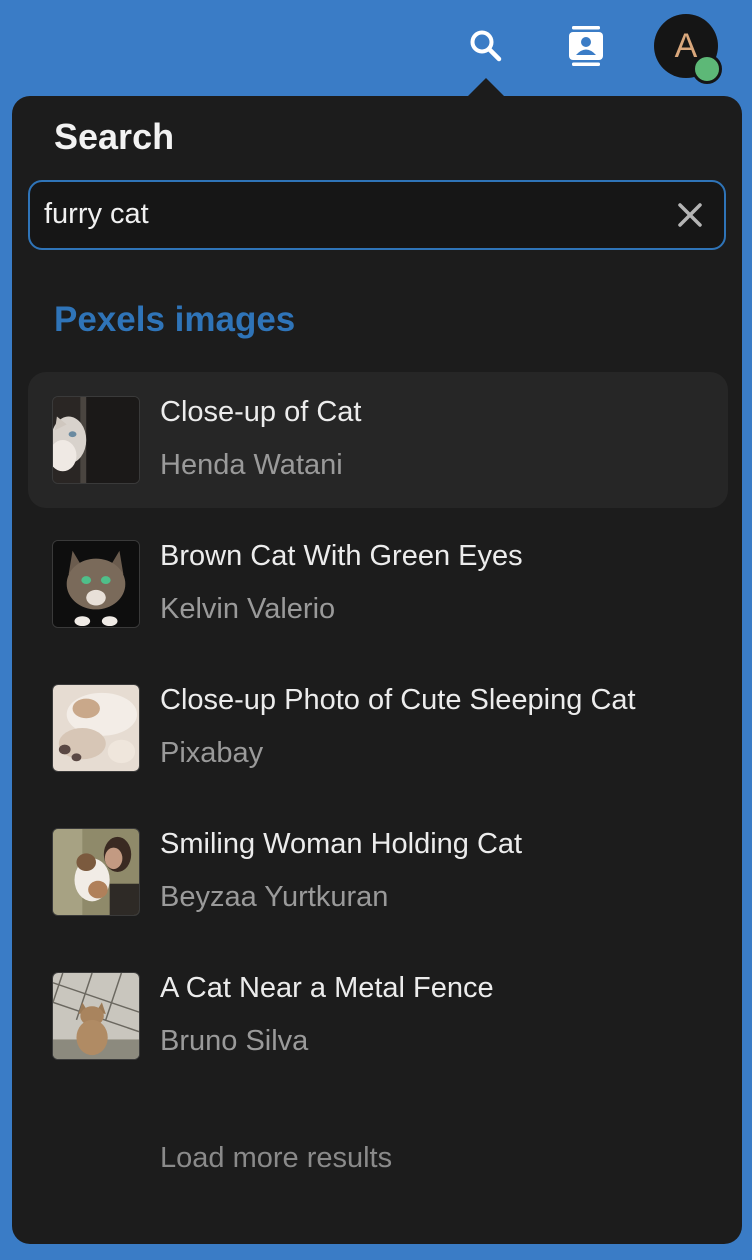 Image resolution: width=752 pixels, height=1260 pixels. I want to click on result-author: Pixabay, so click(212, 753).